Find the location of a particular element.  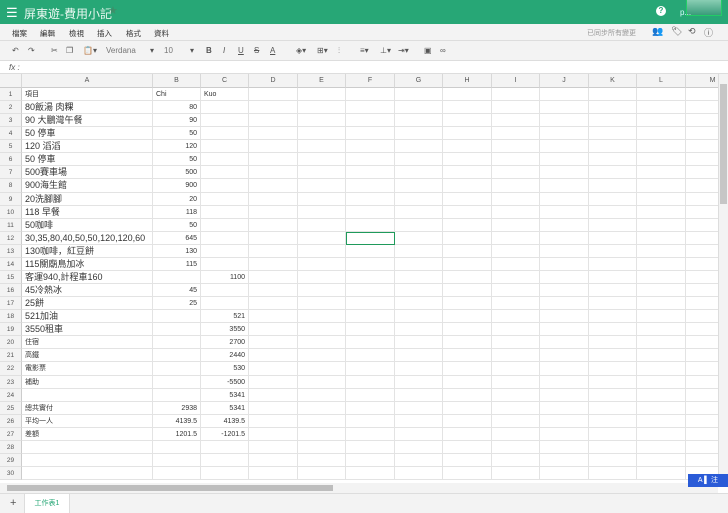

cell-K20 is located at coordinates (613, 343).